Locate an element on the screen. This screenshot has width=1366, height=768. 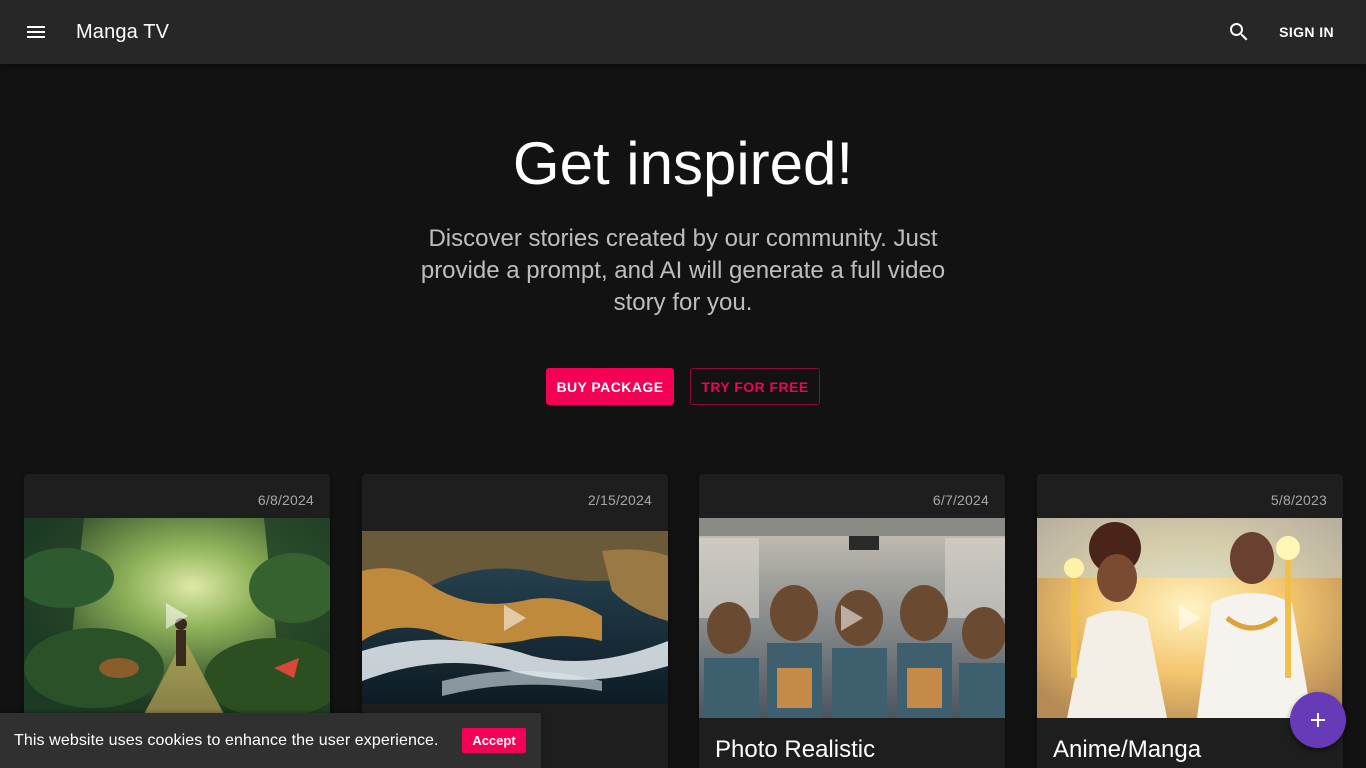
card-title: Photo Realistic is located at coordinates (795, 749).